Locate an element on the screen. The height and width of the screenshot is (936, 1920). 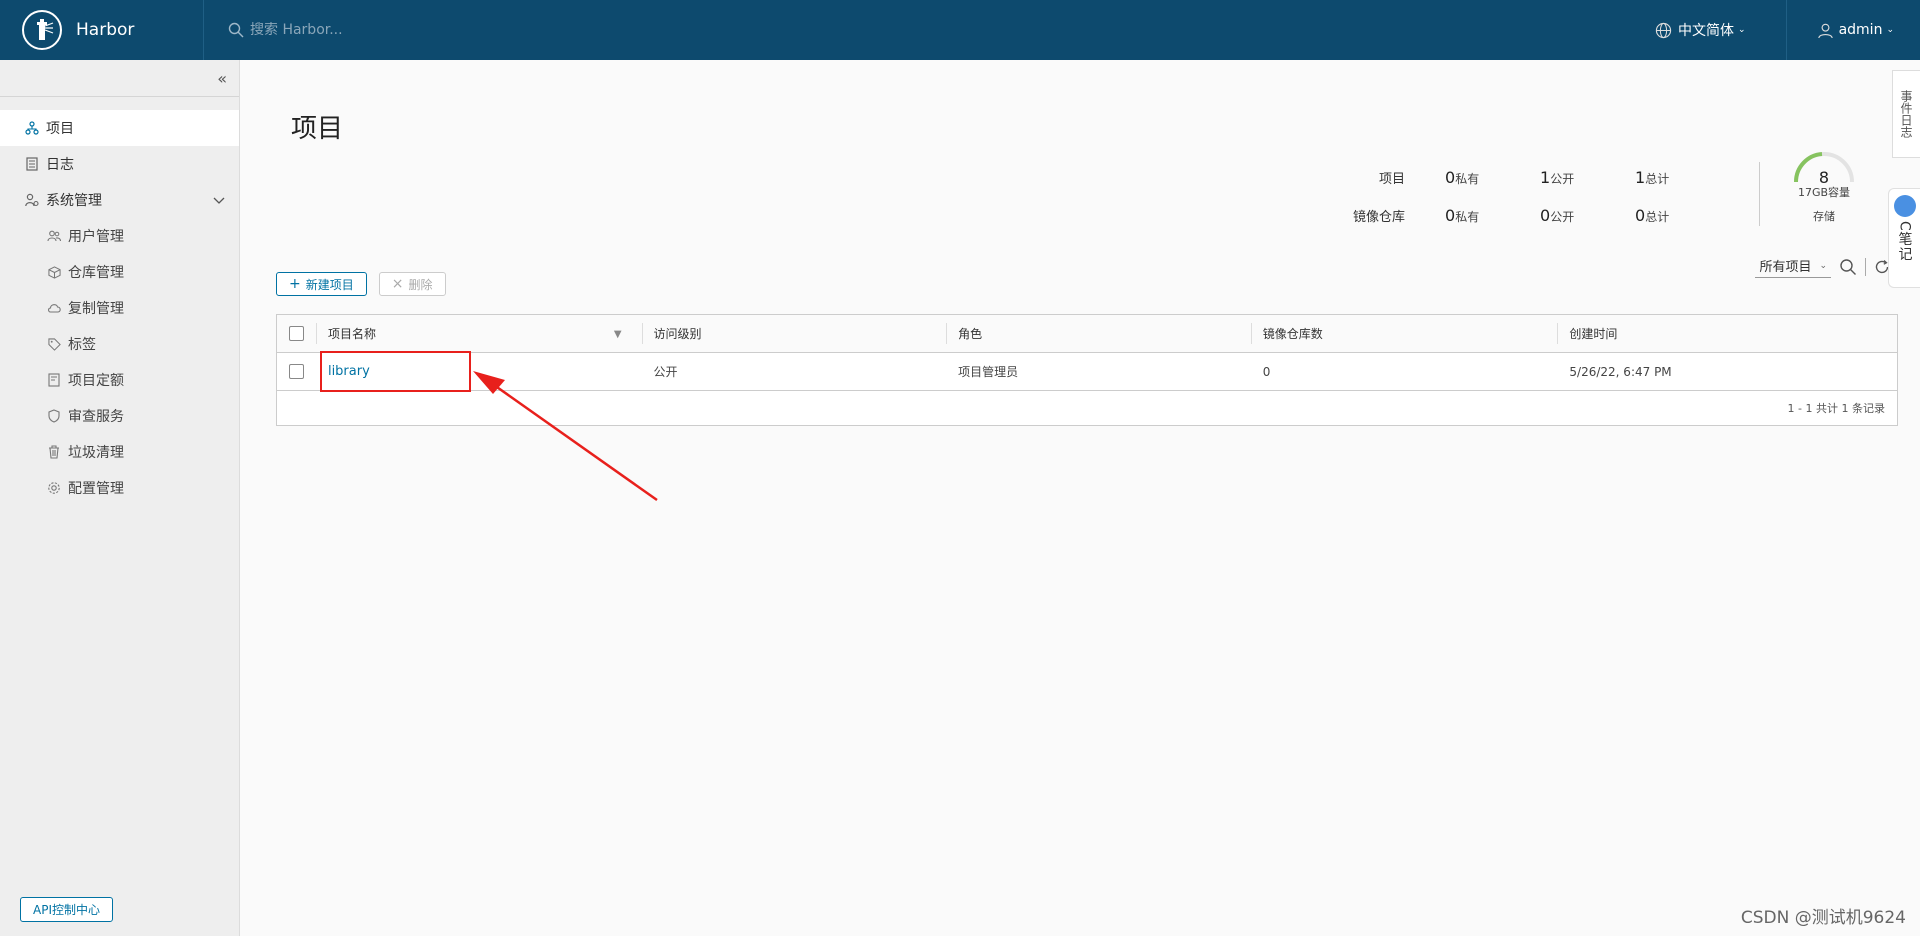
sidebar-item-quotas: 项目定额 is located at coordinates (119, 380).